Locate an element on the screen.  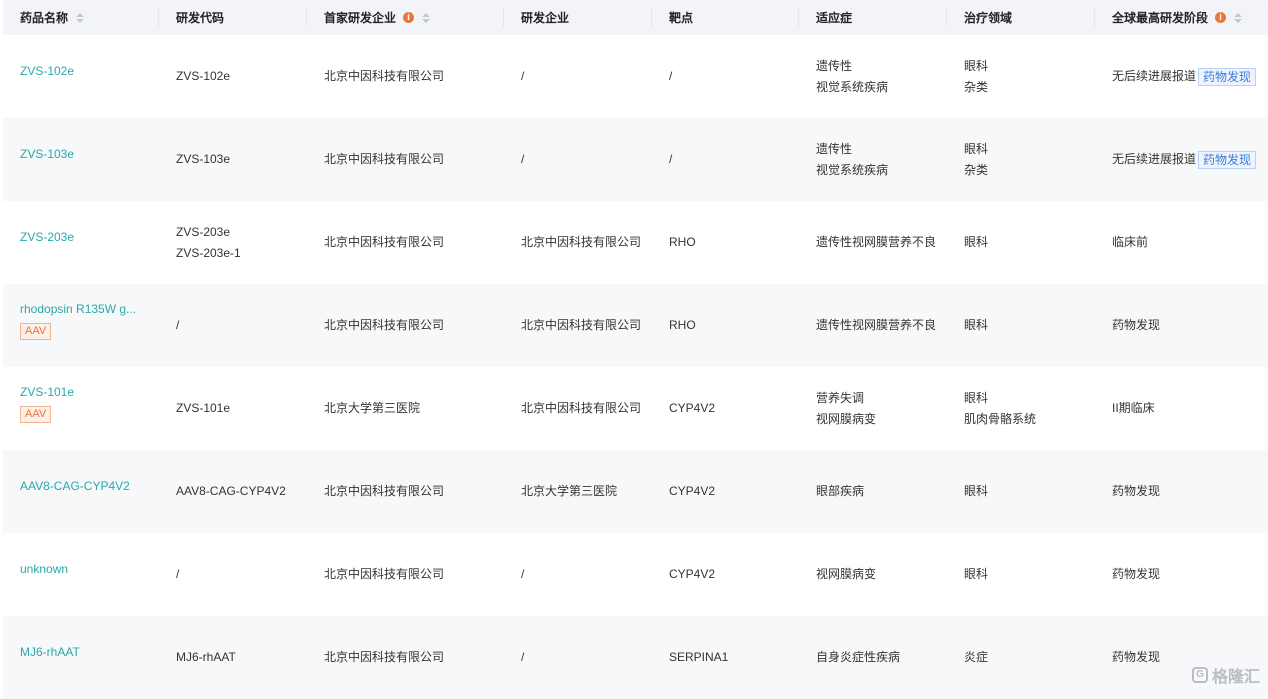
cell-line: ZVS-103e is located at coordinates (203, 159).